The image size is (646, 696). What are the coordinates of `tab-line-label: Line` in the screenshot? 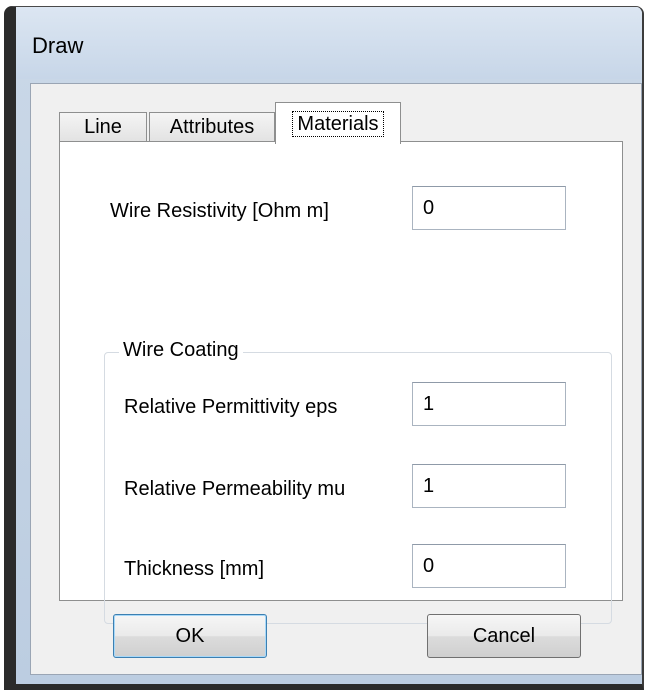 It's located at (103, 127).